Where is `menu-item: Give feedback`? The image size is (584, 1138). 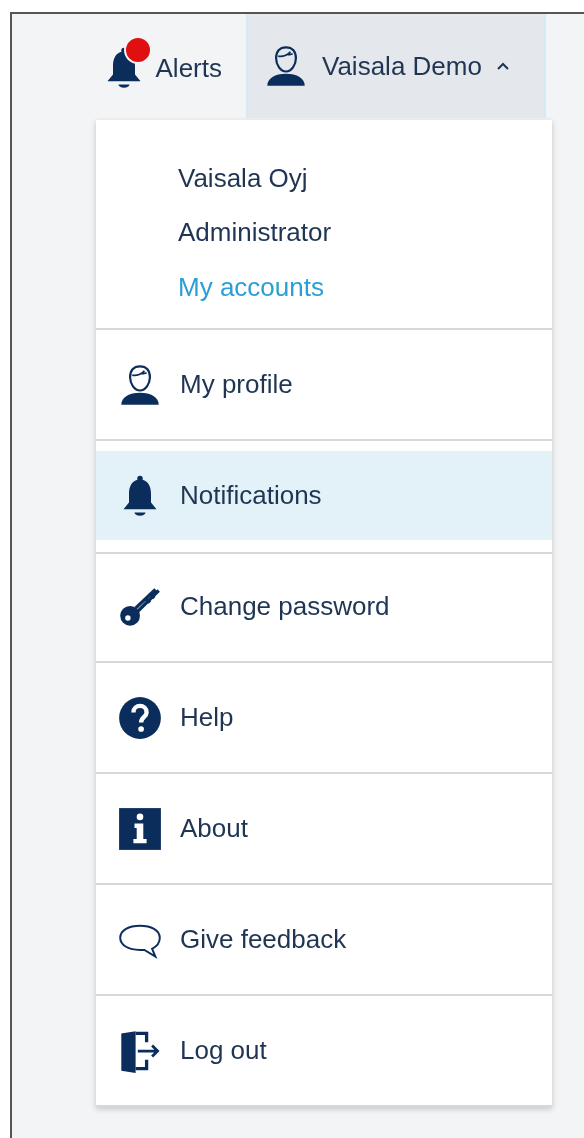 menu-item: Give feedback is located at coordinates (324, 940).